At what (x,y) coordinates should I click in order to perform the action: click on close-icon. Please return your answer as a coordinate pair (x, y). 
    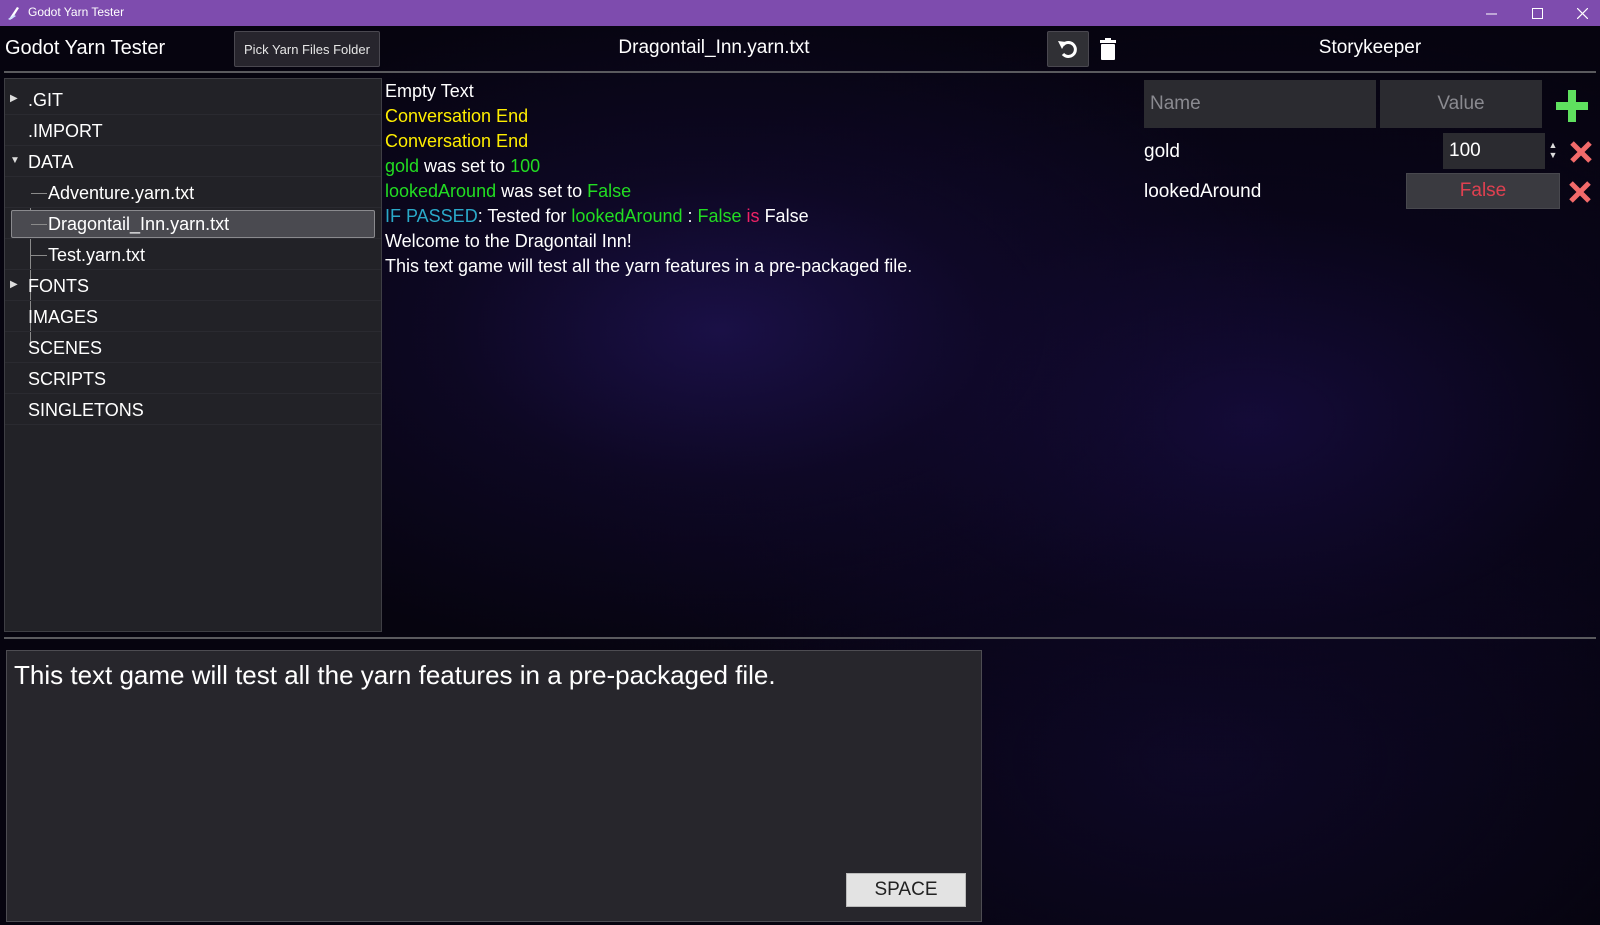
    Looking at the image, I should click on (1582, 13).